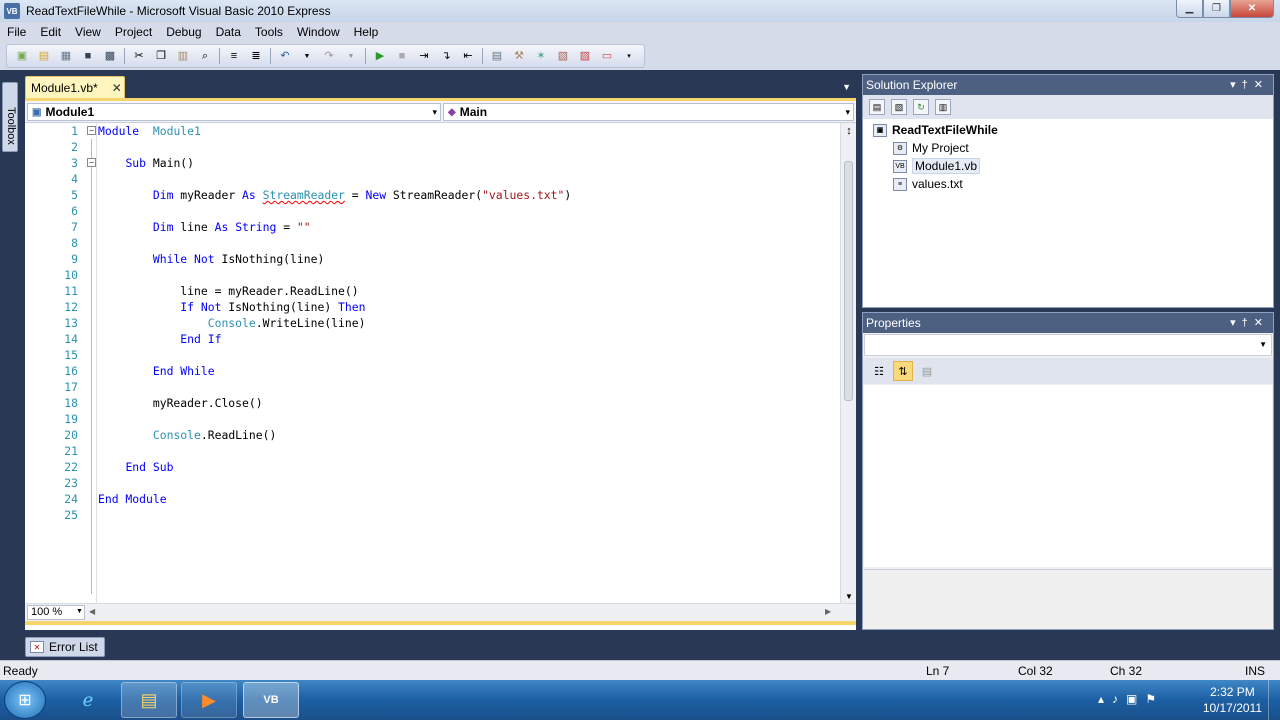  I want to click on code-line: 20 Console.ReadLine(), so click(432, 435).